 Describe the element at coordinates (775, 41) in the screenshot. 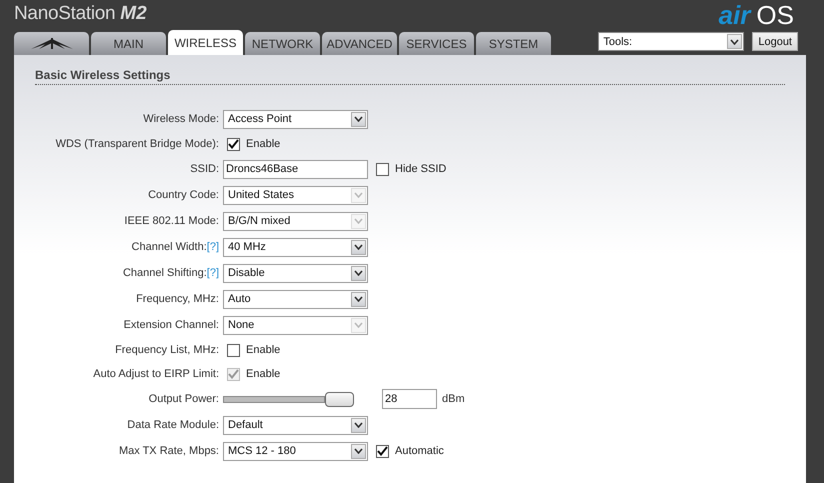

I see `logout-button: Logout` at that location.